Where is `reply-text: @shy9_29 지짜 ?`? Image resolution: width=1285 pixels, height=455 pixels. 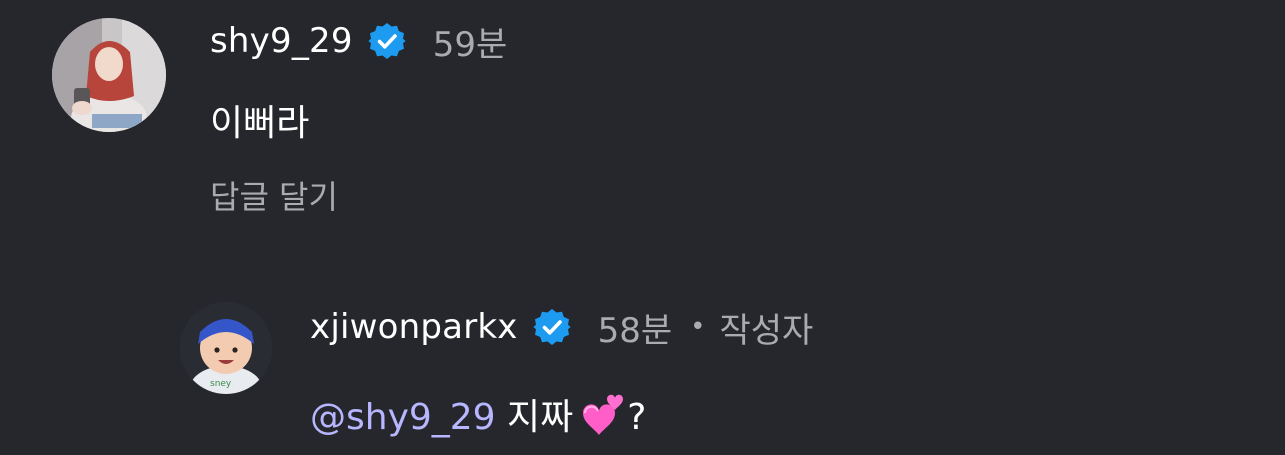
reply-text: @shy9_29 지짜 ? is located at coordinates (478, 414).